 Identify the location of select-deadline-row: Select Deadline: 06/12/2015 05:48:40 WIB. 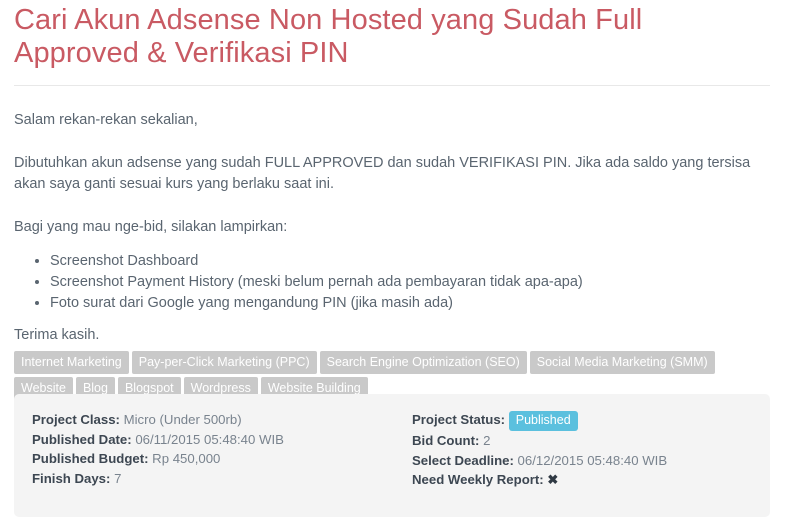
(590, 461).